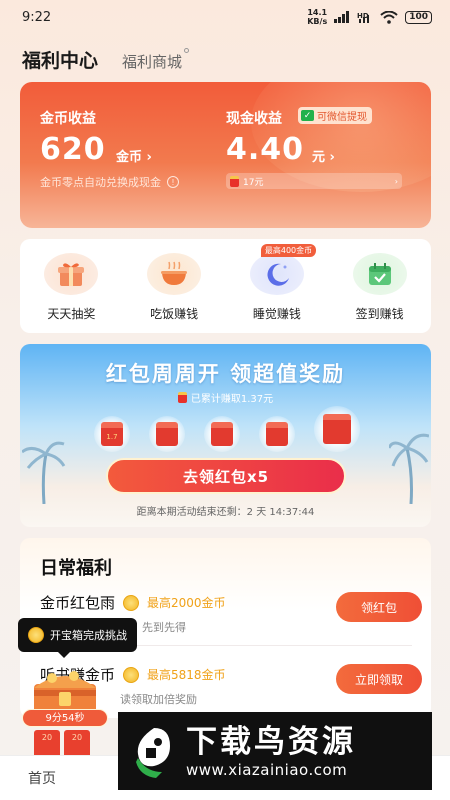 This screenshot has width=450, height=800. What do you see at coordinates (109, 182) in the screenshot?
I see `coin-exchange-note: 金币零点自动兑换成现金 !` at bounding box center [109, 182].